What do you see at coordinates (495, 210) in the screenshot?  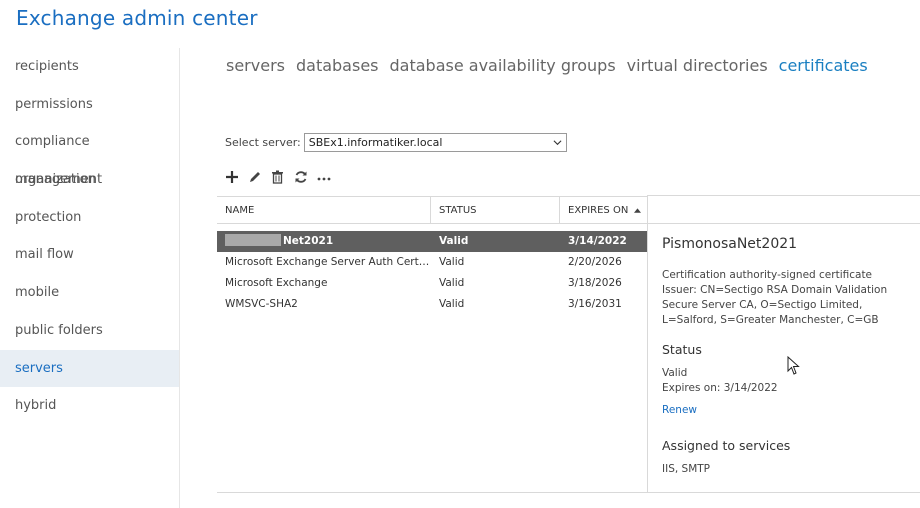 I see `column-header-status: STATUS` at bounding box center [495, 210].